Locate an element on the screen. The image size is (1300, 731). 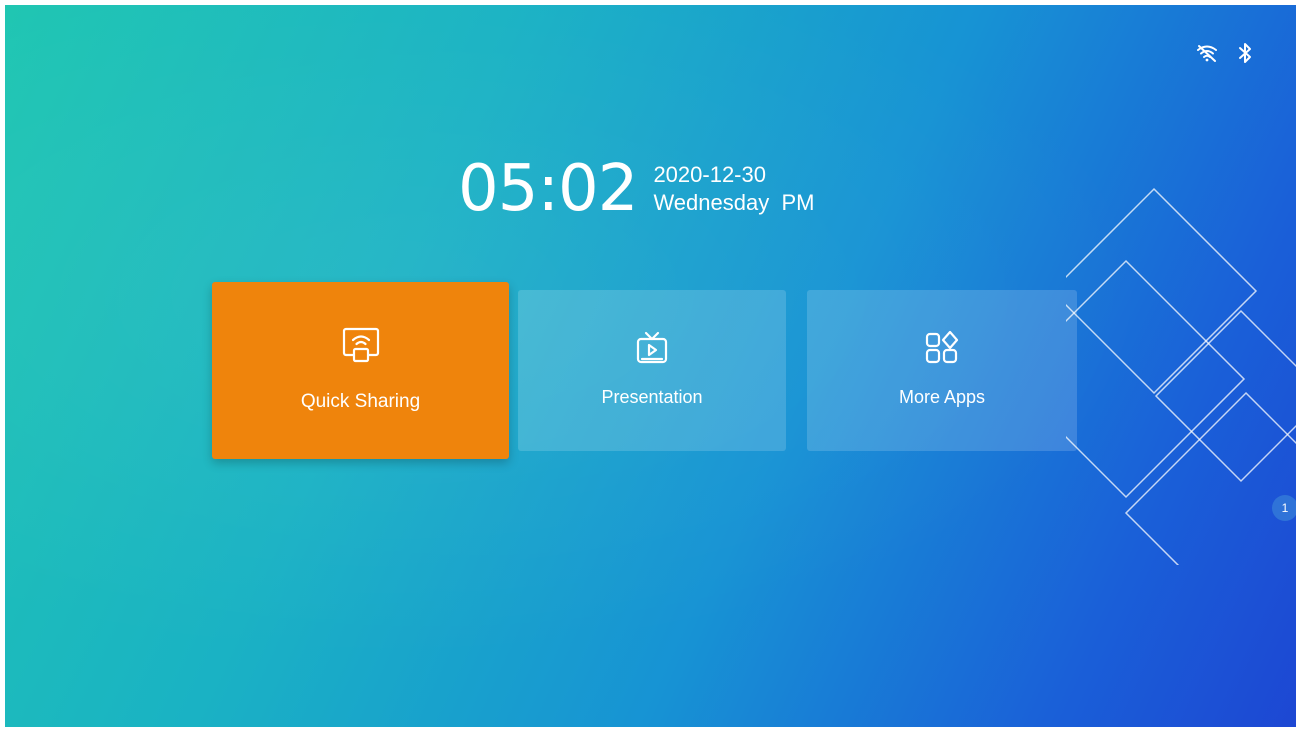
tv-play-icon is located at coordinates (652, 350).